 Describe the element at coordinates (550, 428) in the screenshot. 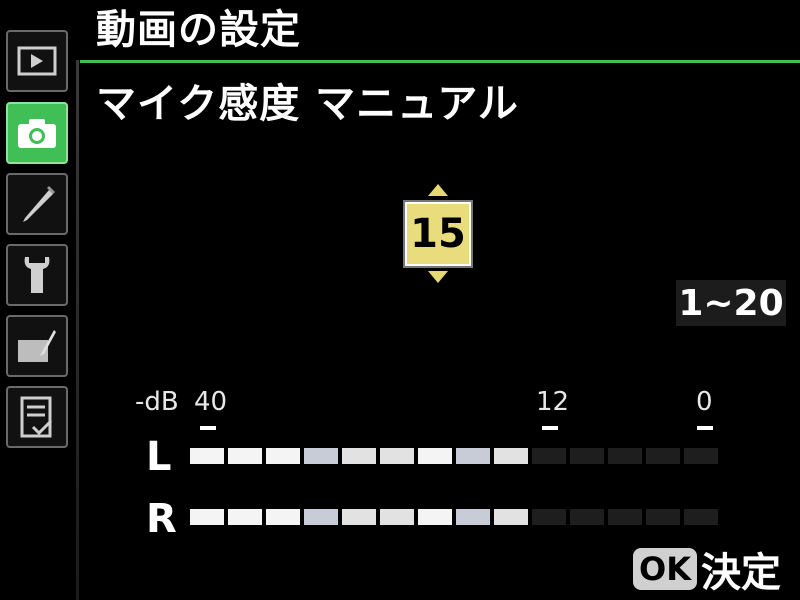

I see `db-12-tick` at that location.